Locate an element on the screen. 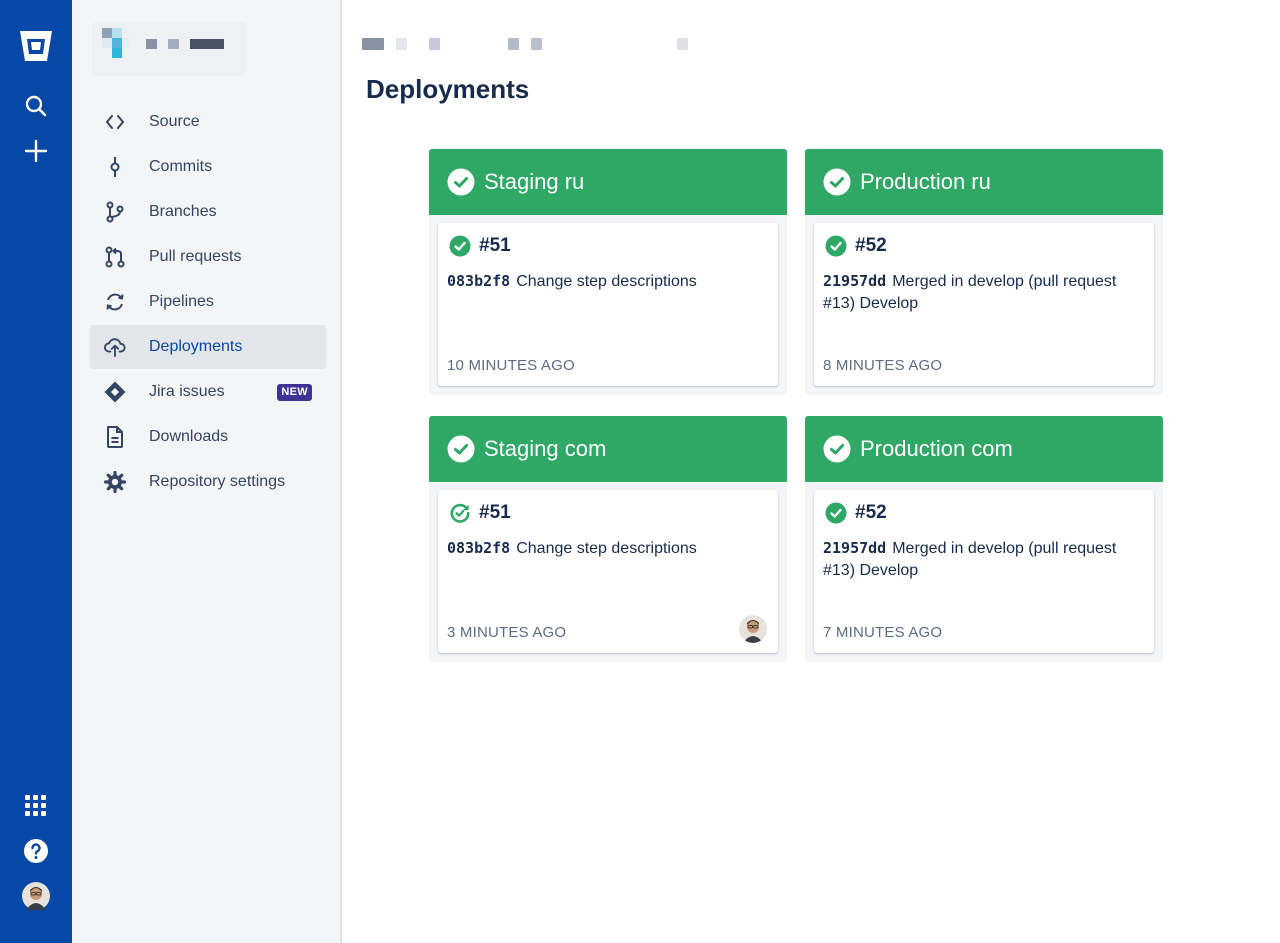 This screenshot has height=943, width=1280. sidebar-item-source: Source is located at coordinates (208, 122).